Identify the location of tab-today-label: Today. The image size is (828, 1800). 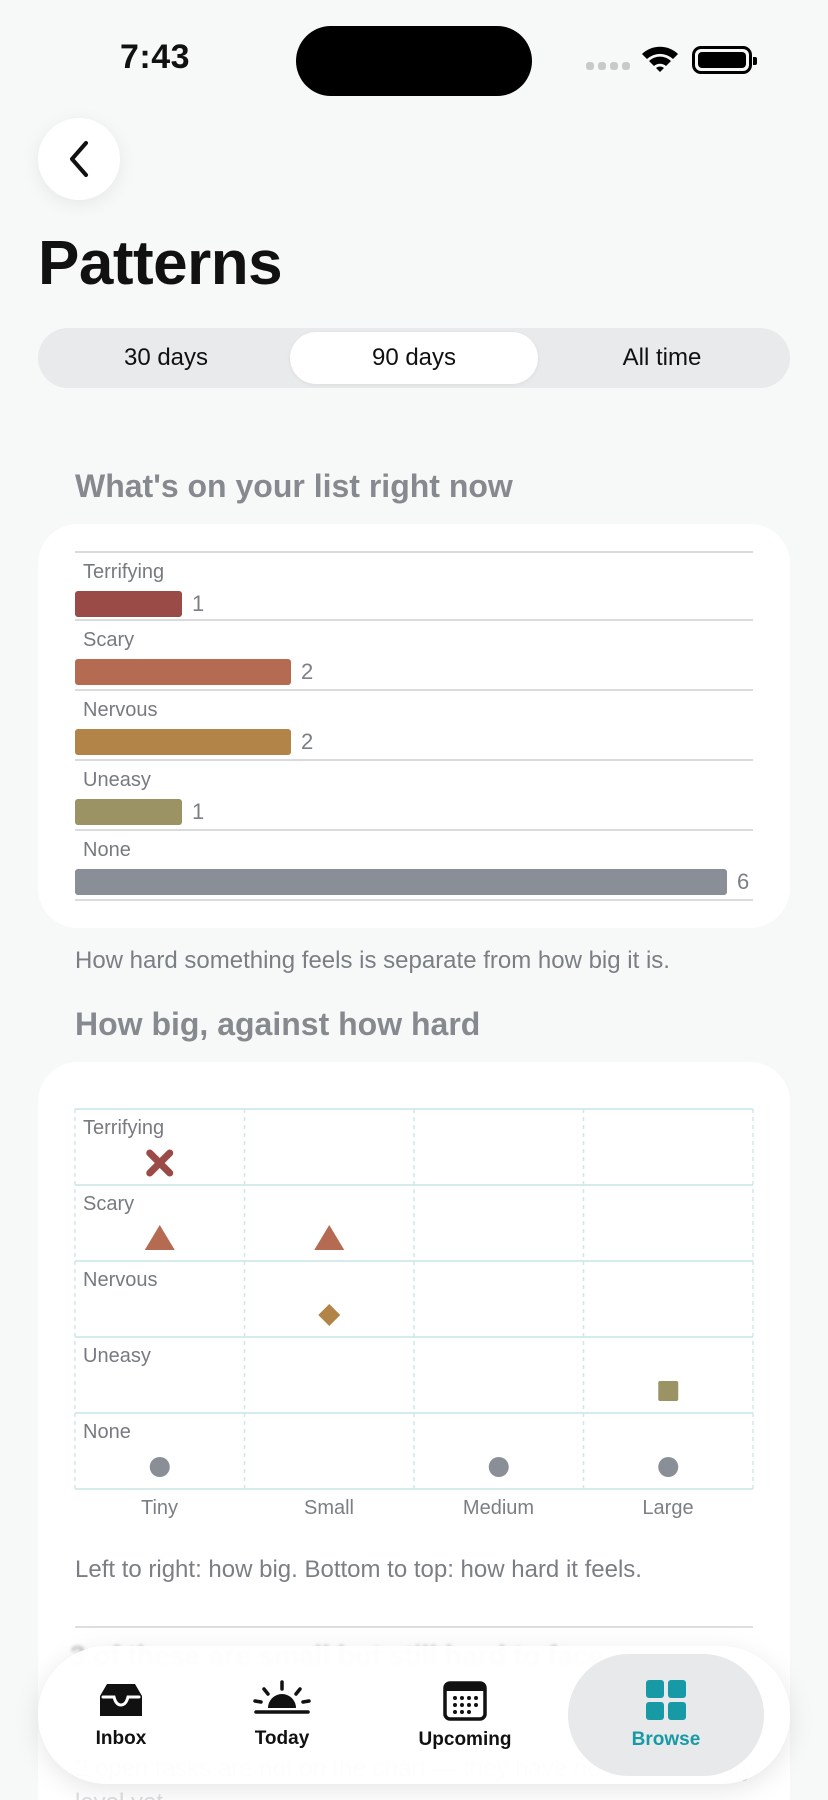
(282, 1738).